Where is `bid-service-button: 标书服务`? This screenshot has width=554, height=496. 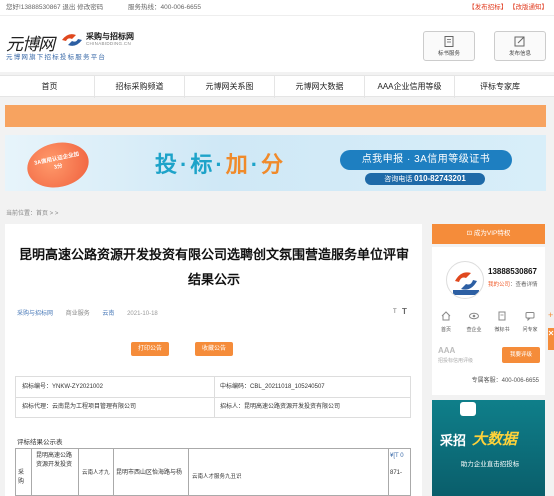 bid-service-button: 标书服务 is located at coordinates (449, 46).